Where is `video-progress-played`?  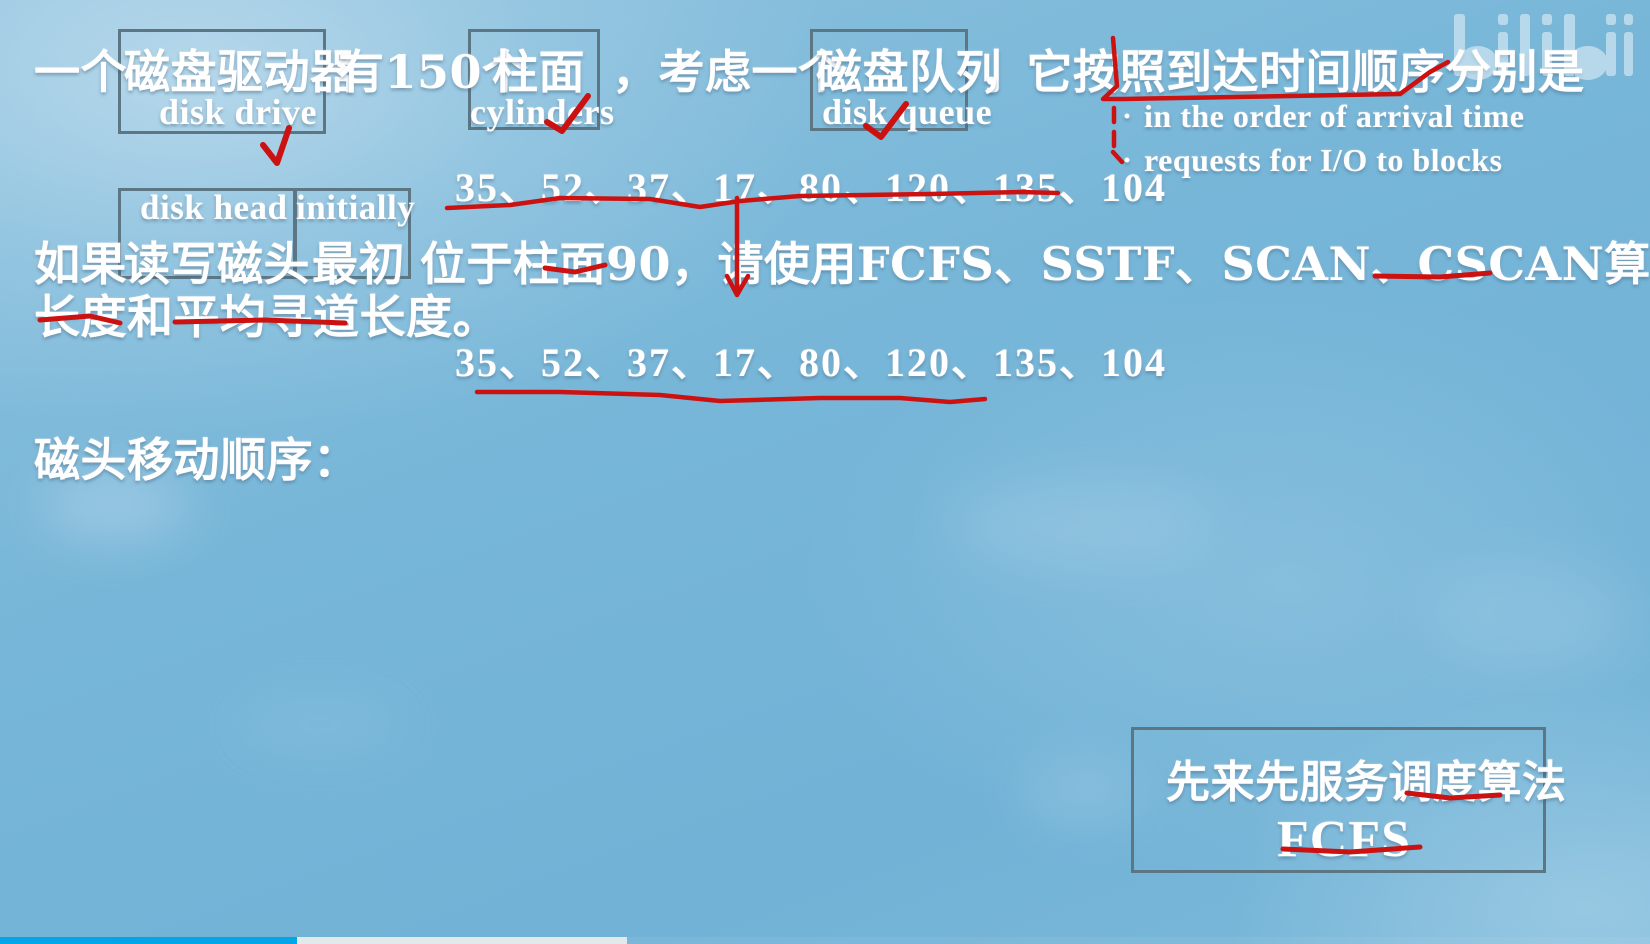
video-progress-played is located at coordinates (148, 940).